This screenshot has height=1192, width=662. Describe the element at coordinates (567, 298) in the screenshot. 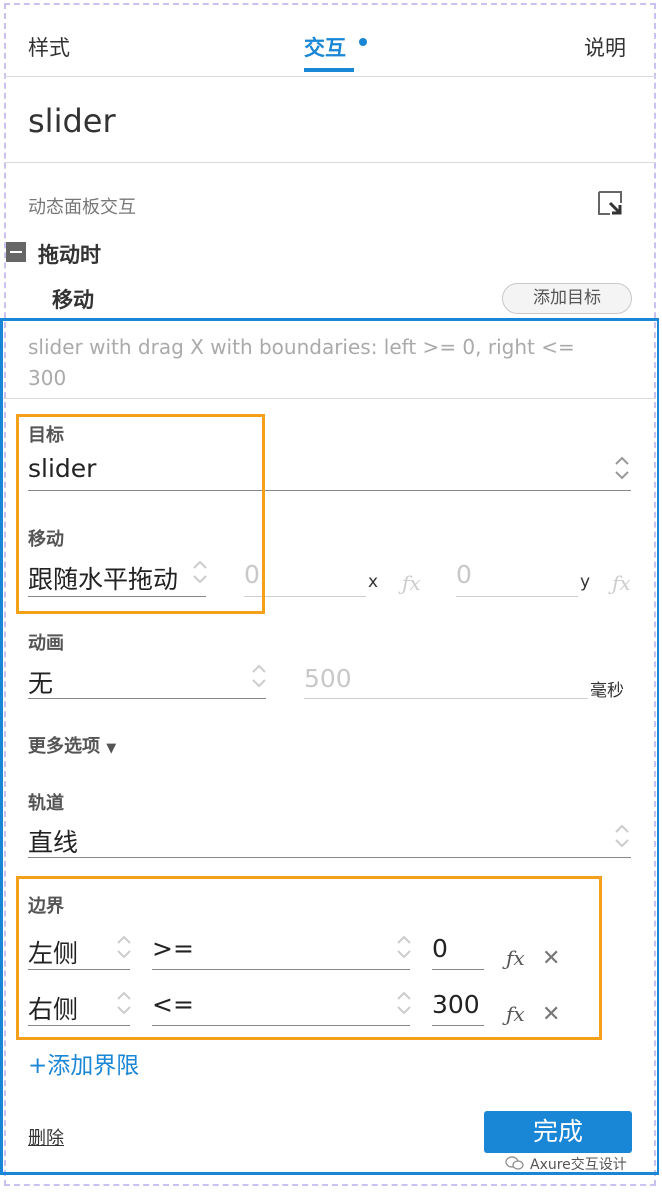

I see `add-target-button: 添加目标` at that location.